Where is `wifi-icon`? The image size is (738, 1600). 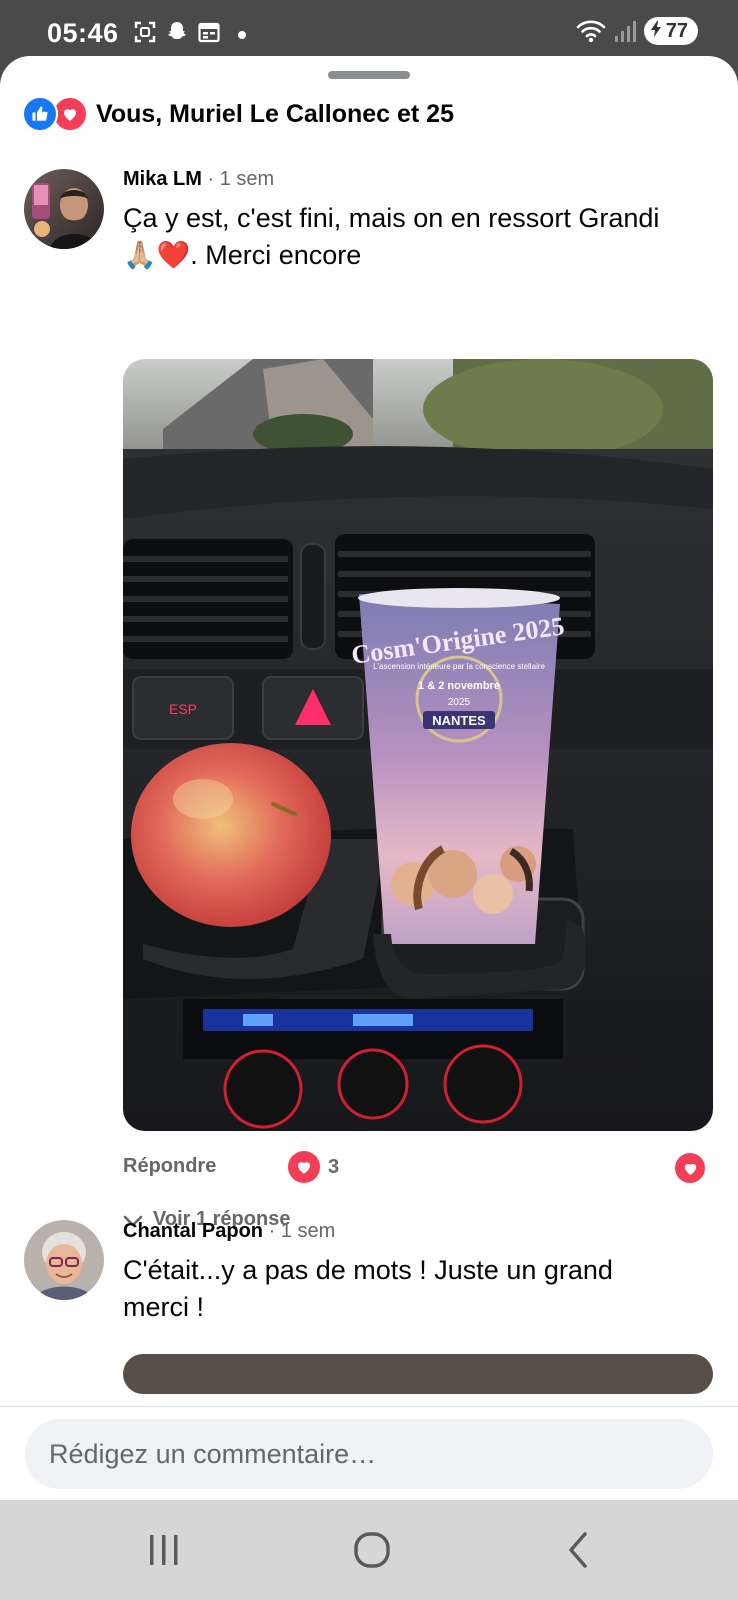
wifi-icon is located at coordinates (591, 31).